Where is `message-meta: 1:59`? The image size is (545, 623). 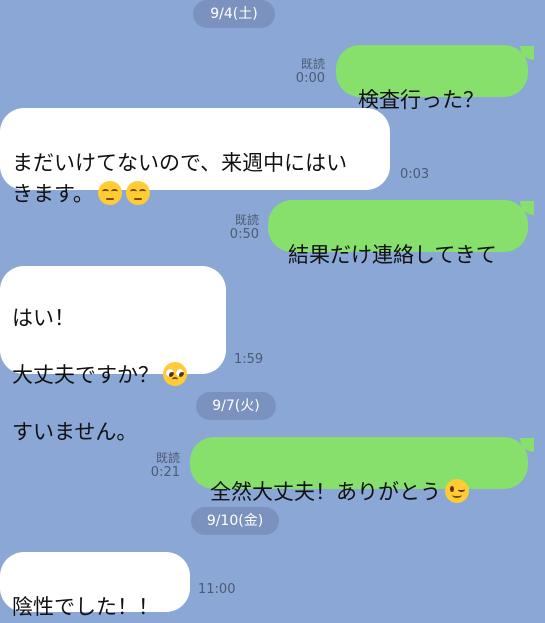 message-meta: 1:59 is located at coordinates (259, 360).